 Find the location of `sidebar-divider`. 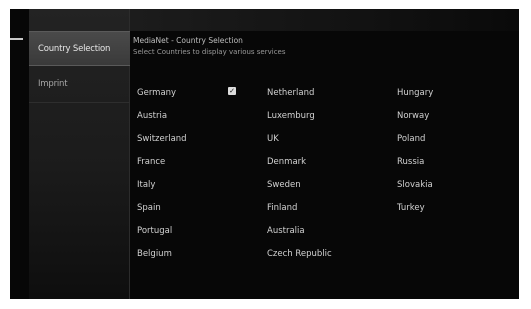

sidebar-divider is located at coordinates (79, 102).